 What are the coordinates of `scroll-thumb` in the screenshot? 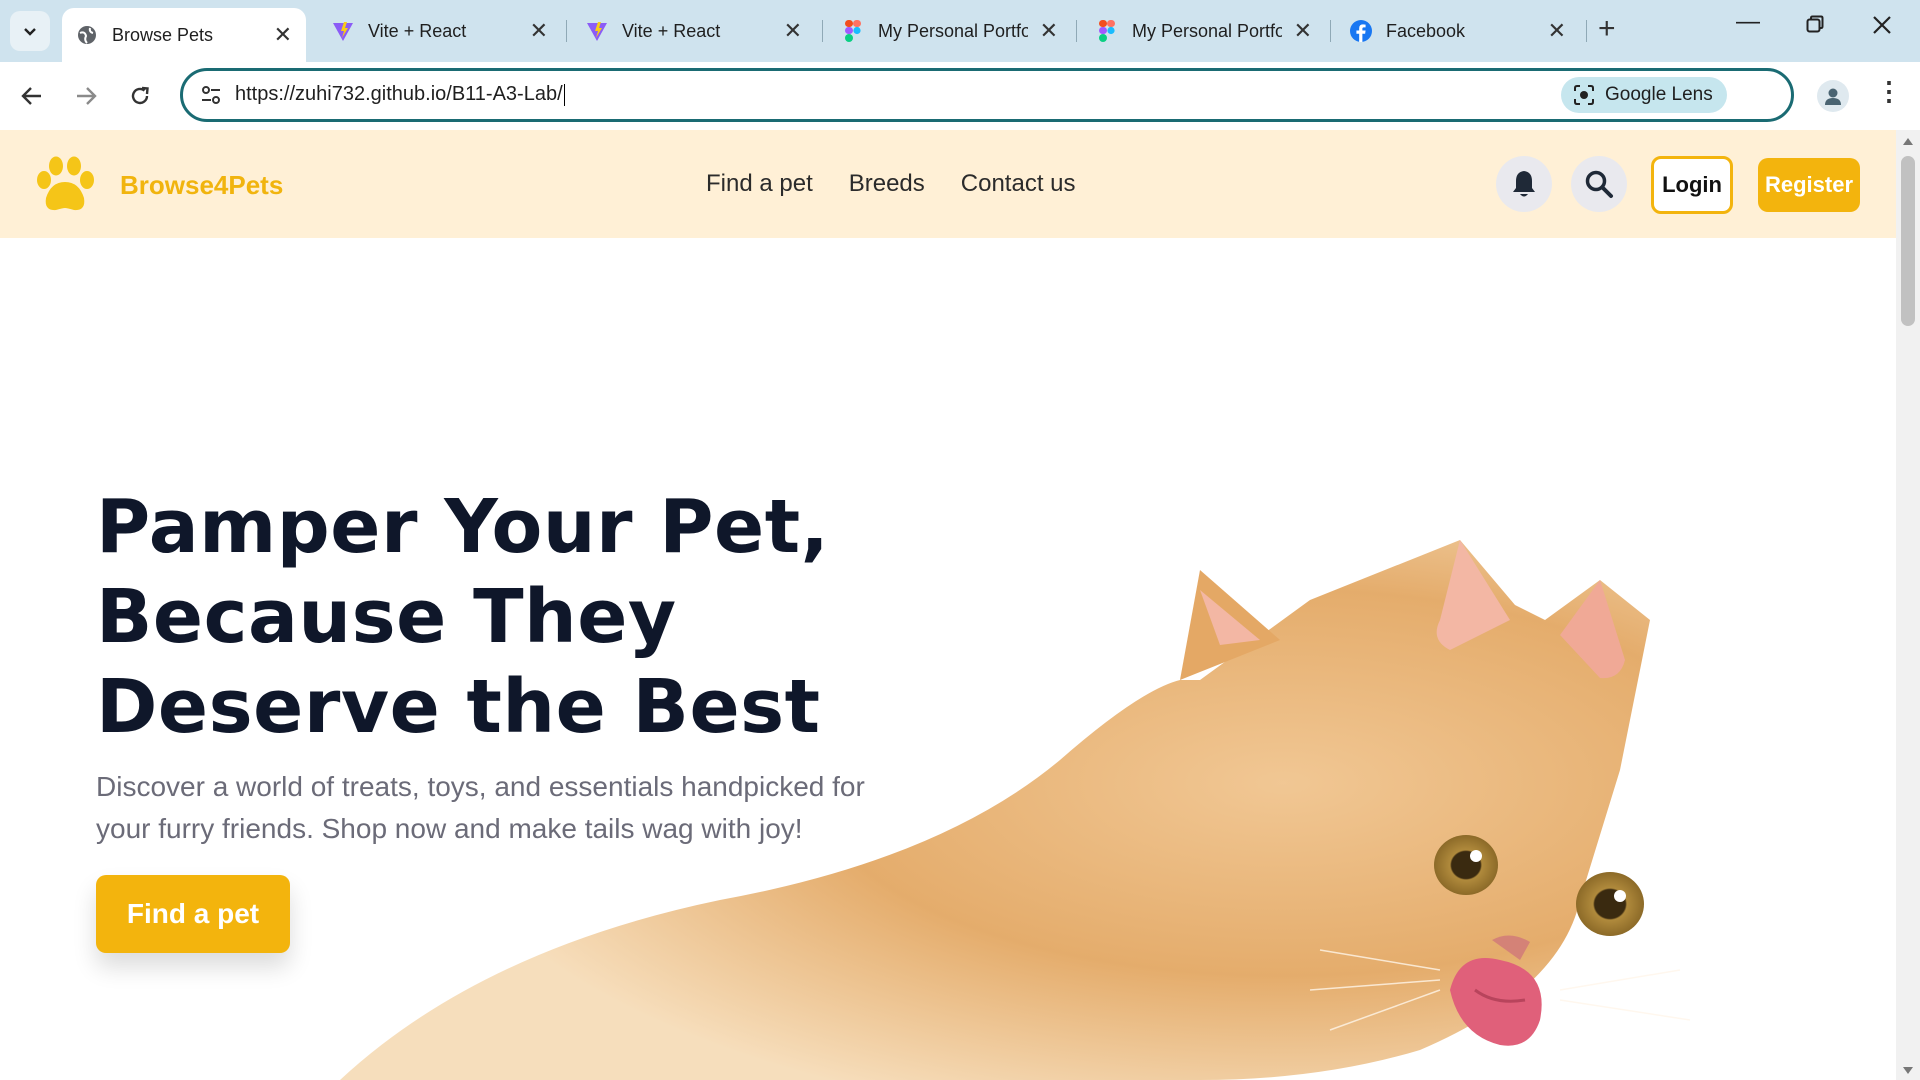 It's located at (1908, 241).